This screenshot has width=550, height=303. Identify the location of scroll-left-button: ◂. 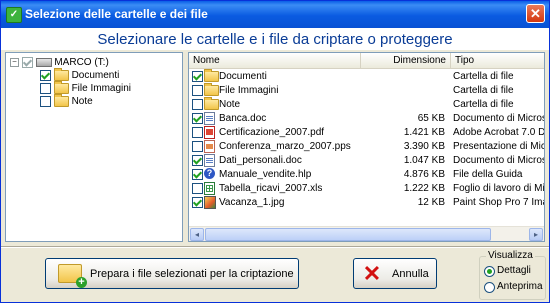
(197, 234).